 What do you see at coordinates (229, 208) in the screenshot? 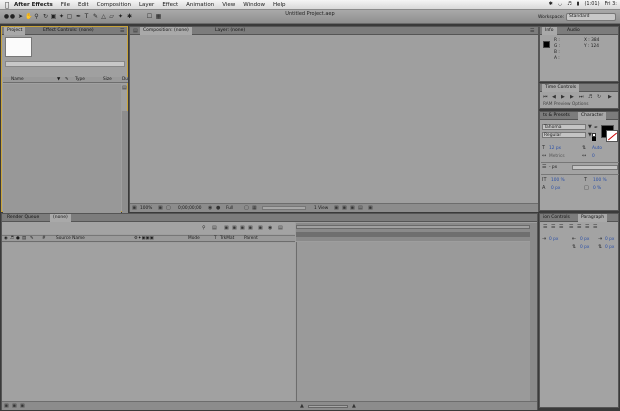
I see `resolution-select: Full` at bounding box center [229, 208].